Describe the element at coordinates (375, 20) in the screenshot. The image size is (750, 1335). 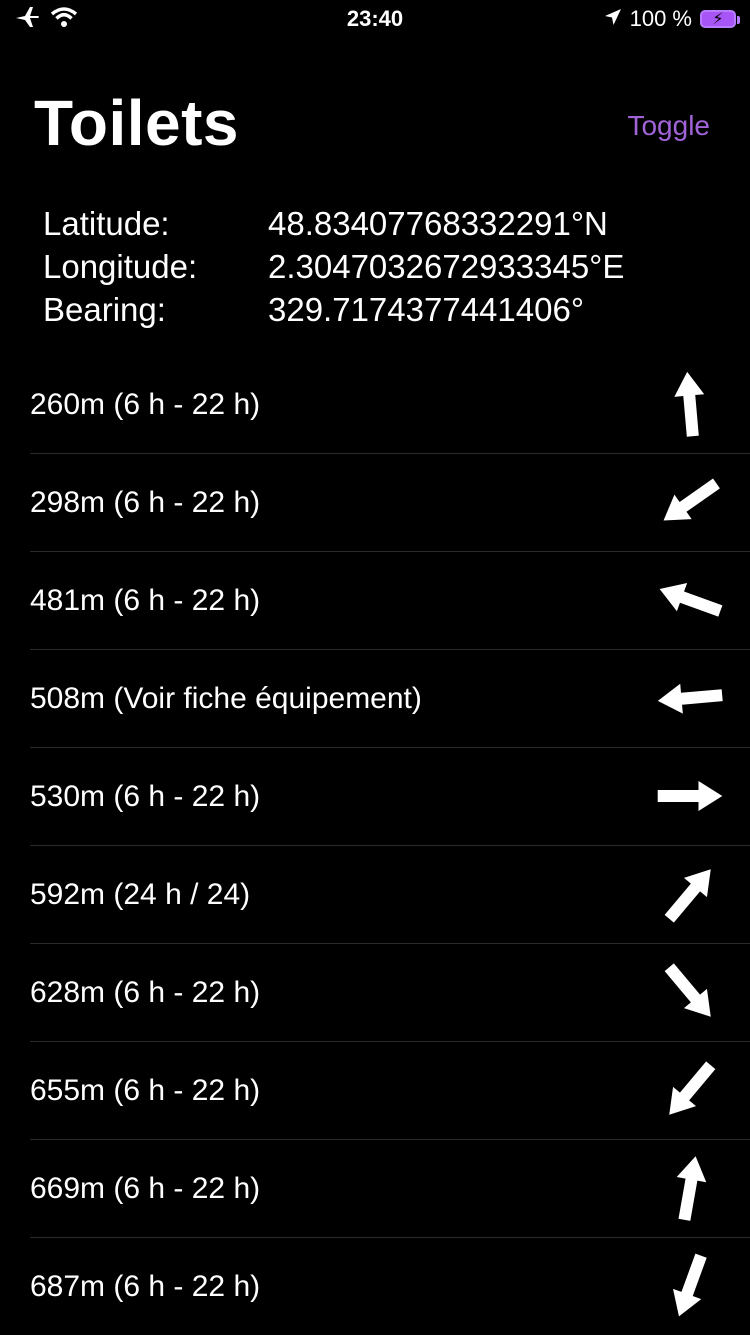
I see `status-bar: 23:40 100 % ⚡` at that location.